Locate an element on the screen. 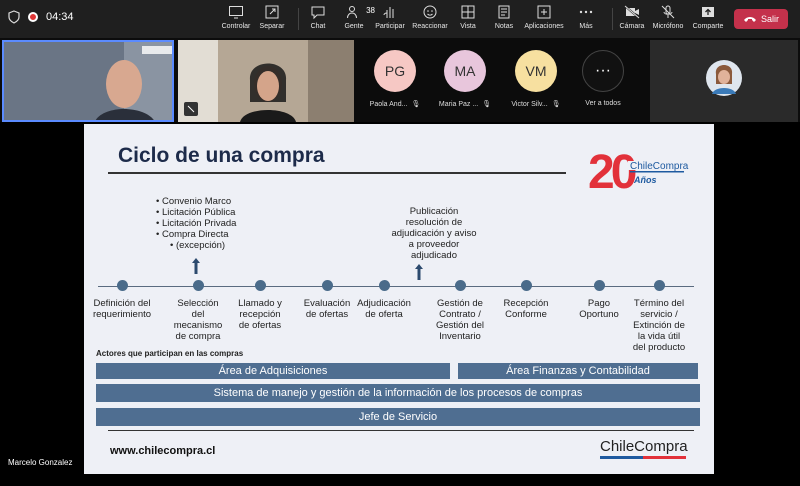 The image size is (800, 486). participant-tile-pg: PG Paola And... 🎙 is located at coordinates (395, 81).